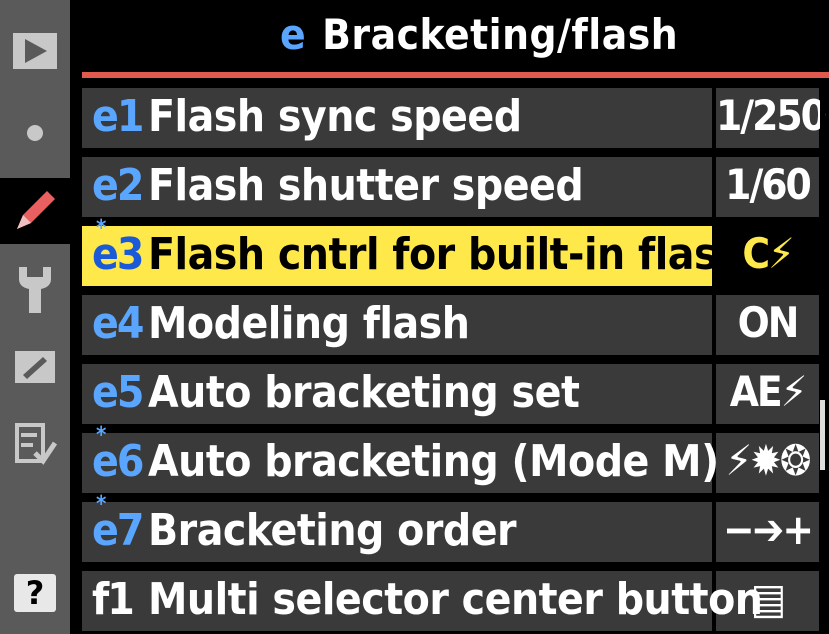  What do you see at coordinates (118, 530) in the screenshot?
I see `menu-item-code: e7` at bounding box center [118, 530].